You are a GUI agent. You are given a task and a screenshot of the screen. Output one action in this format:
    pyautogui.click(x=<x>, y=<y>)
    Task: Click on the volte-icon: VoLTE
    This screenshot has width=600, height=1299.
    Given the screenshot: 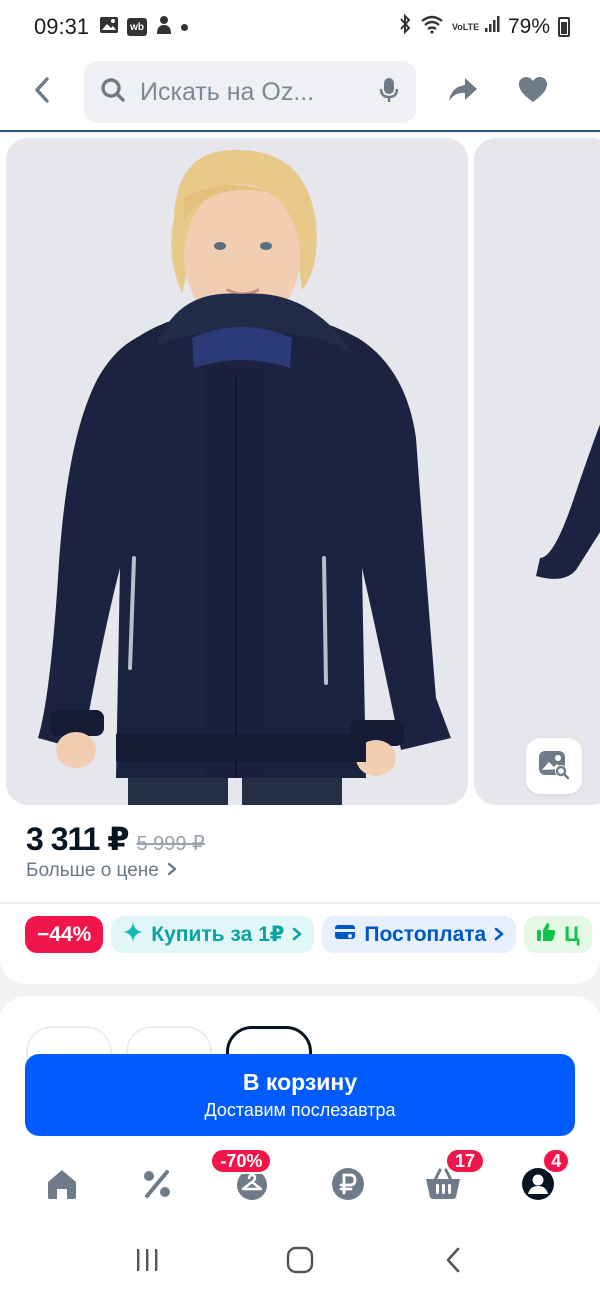 What is the action you would take?
    pyautogui.click(x=465, y=27)
    